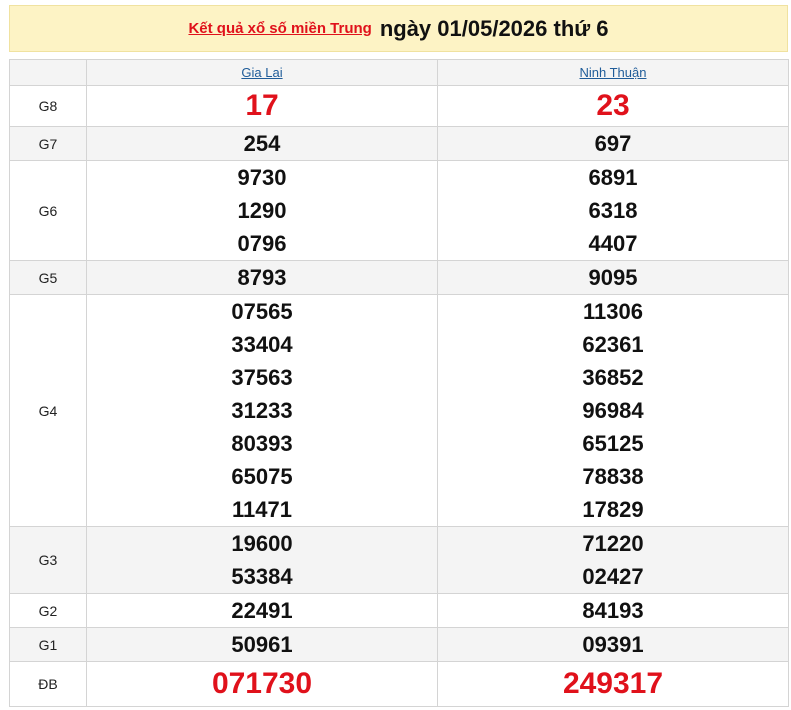 Image resolution: width=791 pixels, height=710 pixels. Describe the element at coordinates (48, 644) in the screenshot. I see `prize-label: G1` at that location.